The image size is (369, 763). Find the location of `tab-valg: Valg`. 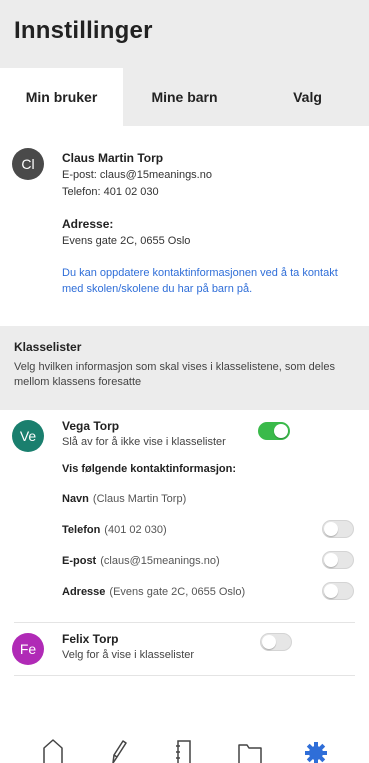

tab-valg: Valg is located at coordinates (307, 97).